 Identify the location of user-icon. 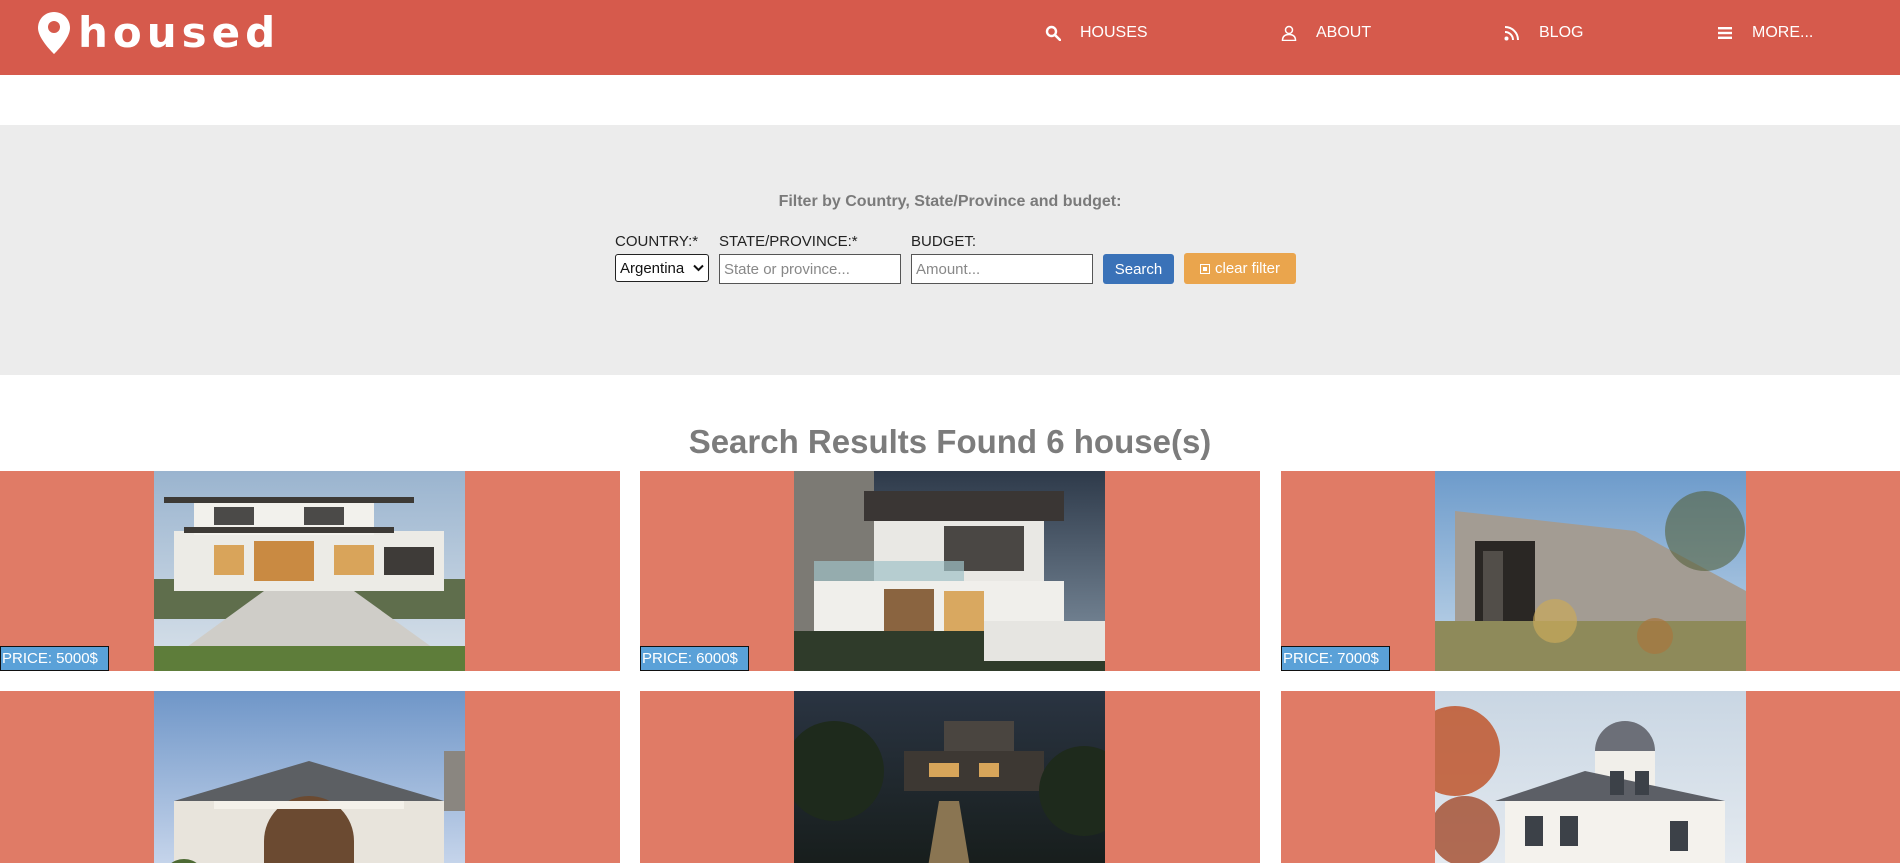
(1289, 33).